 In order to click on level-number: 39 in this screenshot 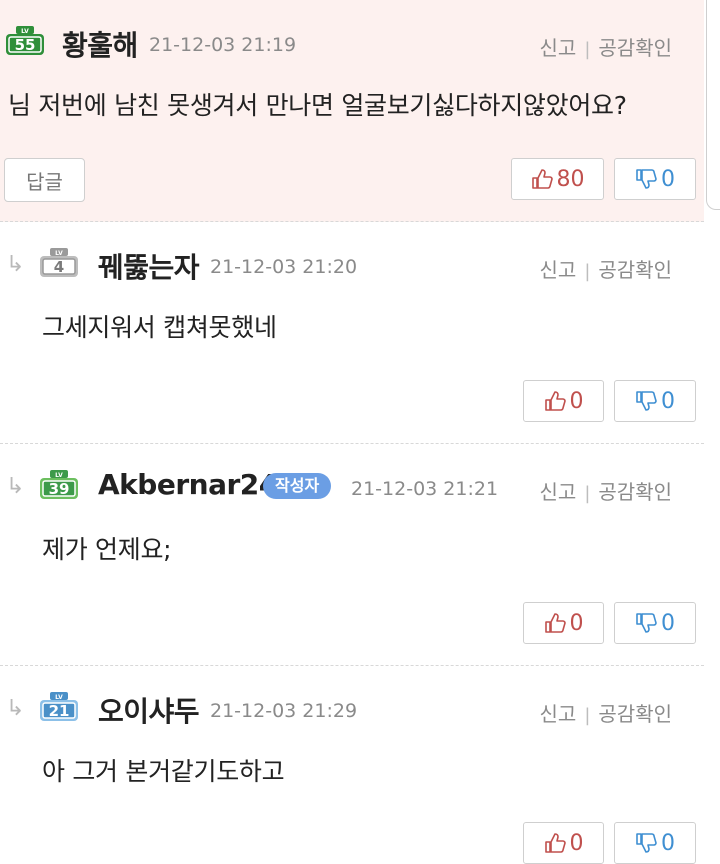, I will do `click(59, 489)`.